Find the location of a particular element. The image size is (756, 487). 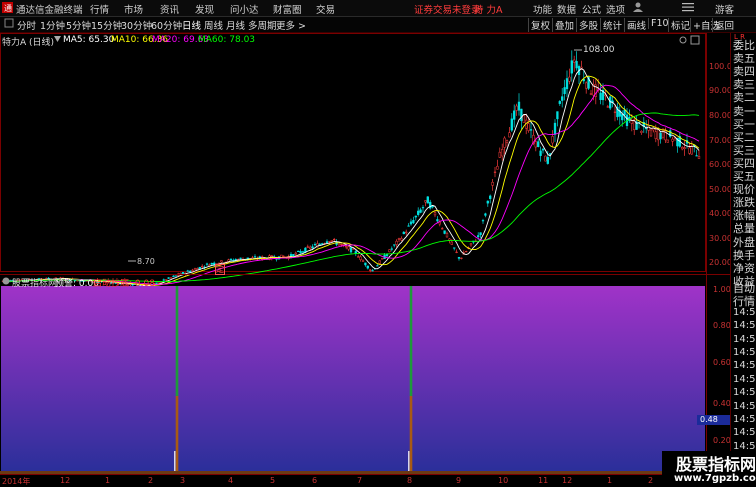

period-5min: 5分钟 is located at coordinates (78, 25).